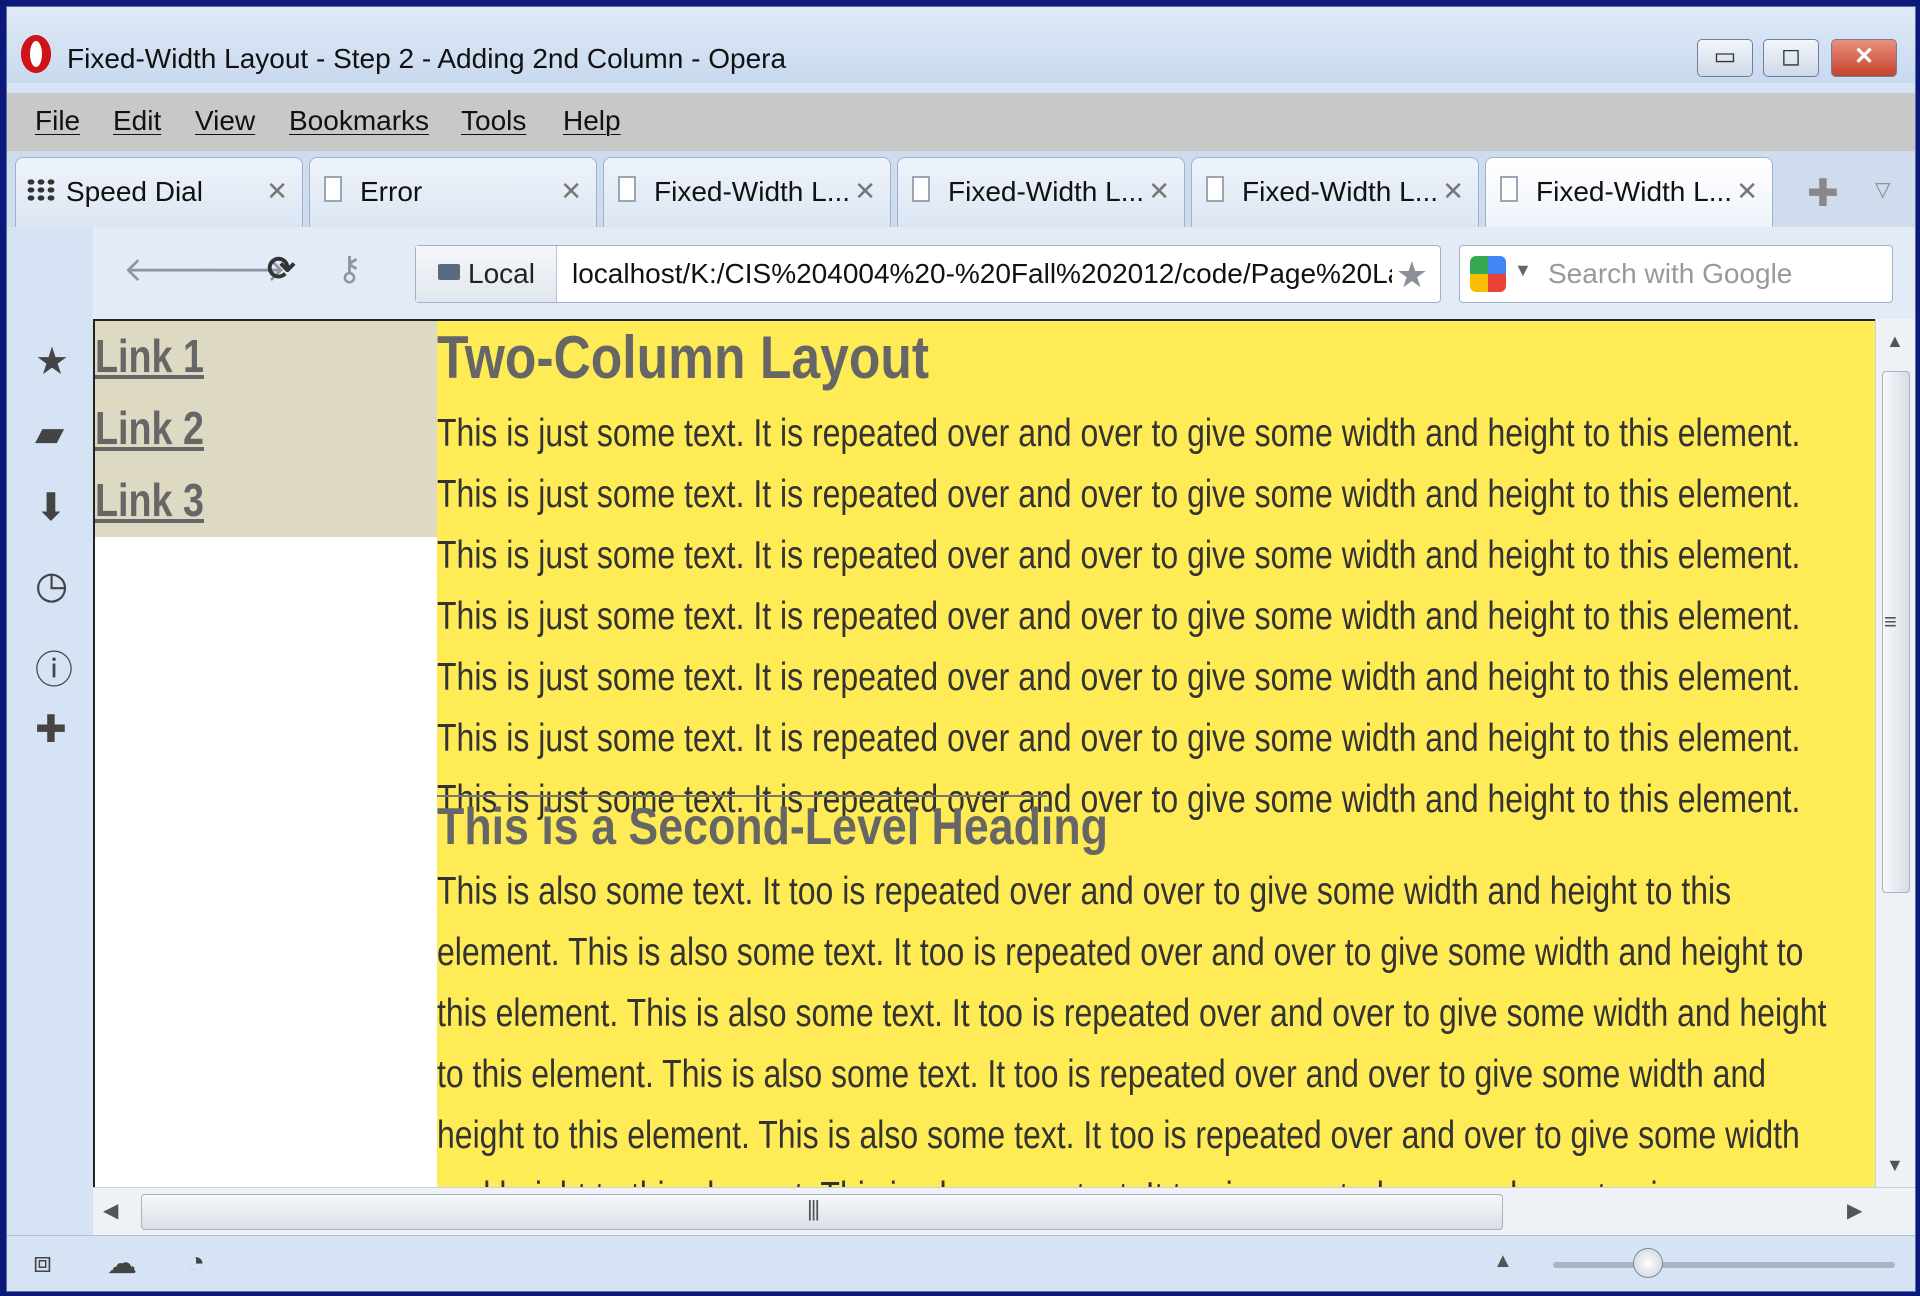 The image size is (1920, 1296). What do you see at coordinates (1882, 189) in the screenshot?
I see `tab-menu-chevron-down-icon: ▽` at bounding box center [1882, 189].